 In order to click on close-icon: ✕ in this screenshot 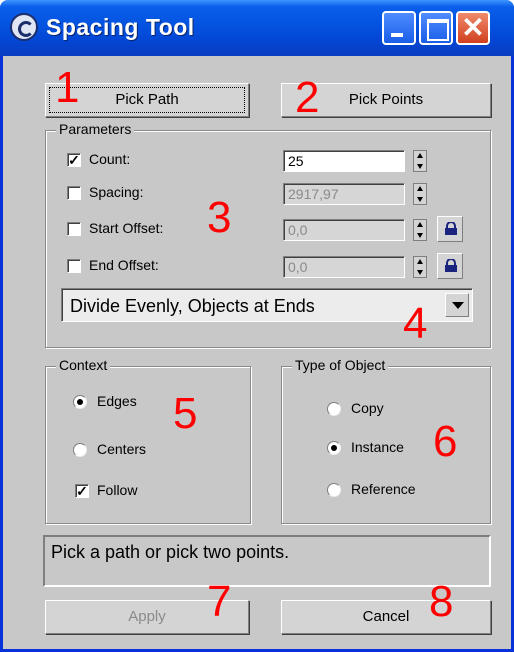, I will do `click(473, 27)`.